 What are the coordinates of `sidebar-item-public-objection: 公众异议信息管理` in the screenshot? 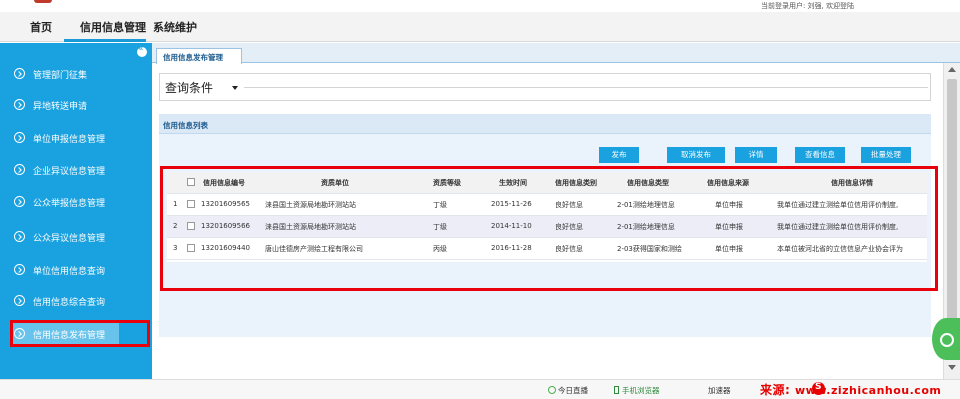 It's located at (76, 237).